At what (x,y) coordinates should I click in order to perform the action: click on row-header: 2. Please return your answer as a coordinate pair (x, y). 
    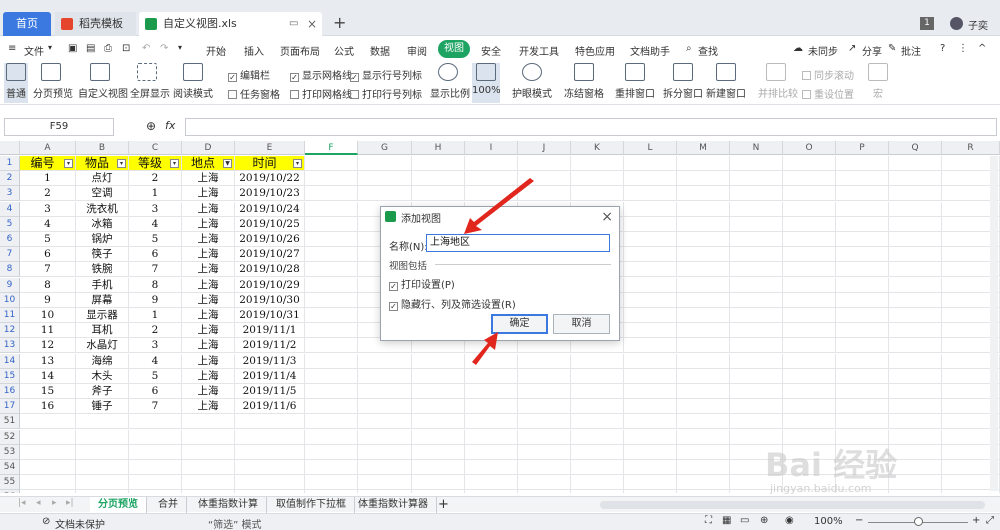
    Looking at the image, I should click on (10, 179).